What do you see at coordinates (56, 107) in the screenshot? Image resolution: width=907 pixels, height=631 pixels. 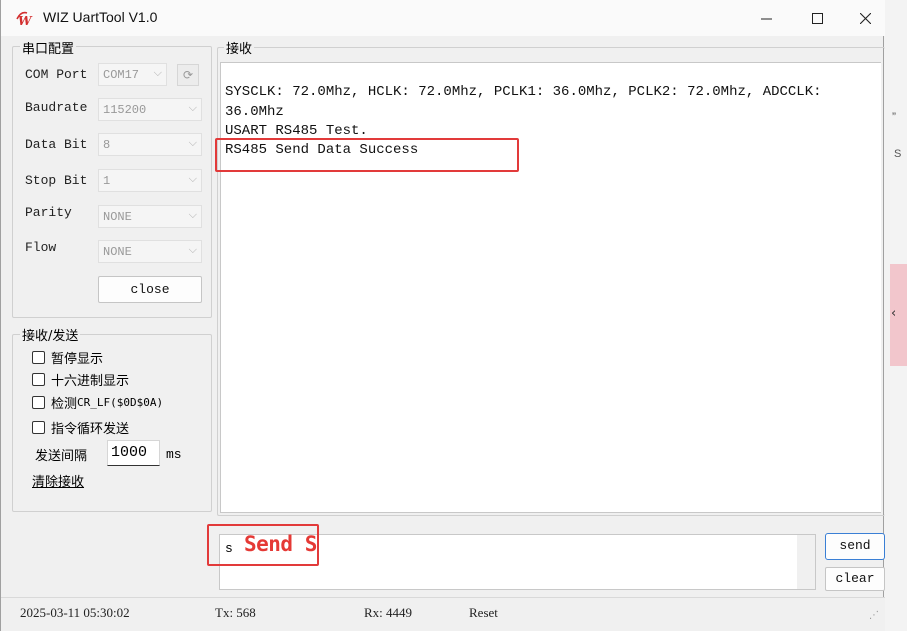 I see `baudrate-label: Baudrate` at bounding box center [56, 107].